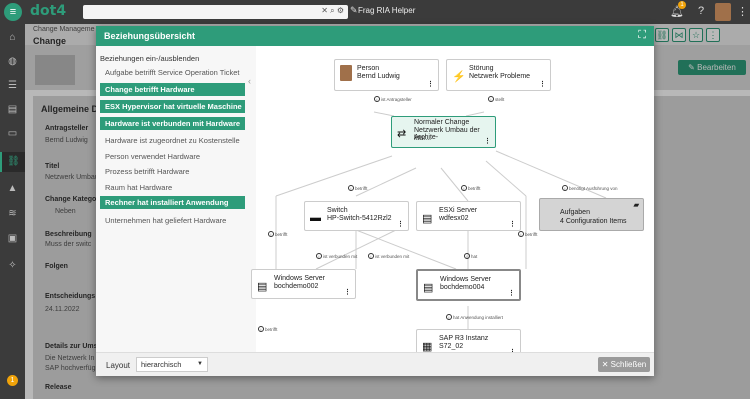 The width and height of the screenshot is (750, 399). What do you see at coordinates (575, 212) in the screenshot?
I see `node-type: Aufgaben` at bounding box center [575, 212].